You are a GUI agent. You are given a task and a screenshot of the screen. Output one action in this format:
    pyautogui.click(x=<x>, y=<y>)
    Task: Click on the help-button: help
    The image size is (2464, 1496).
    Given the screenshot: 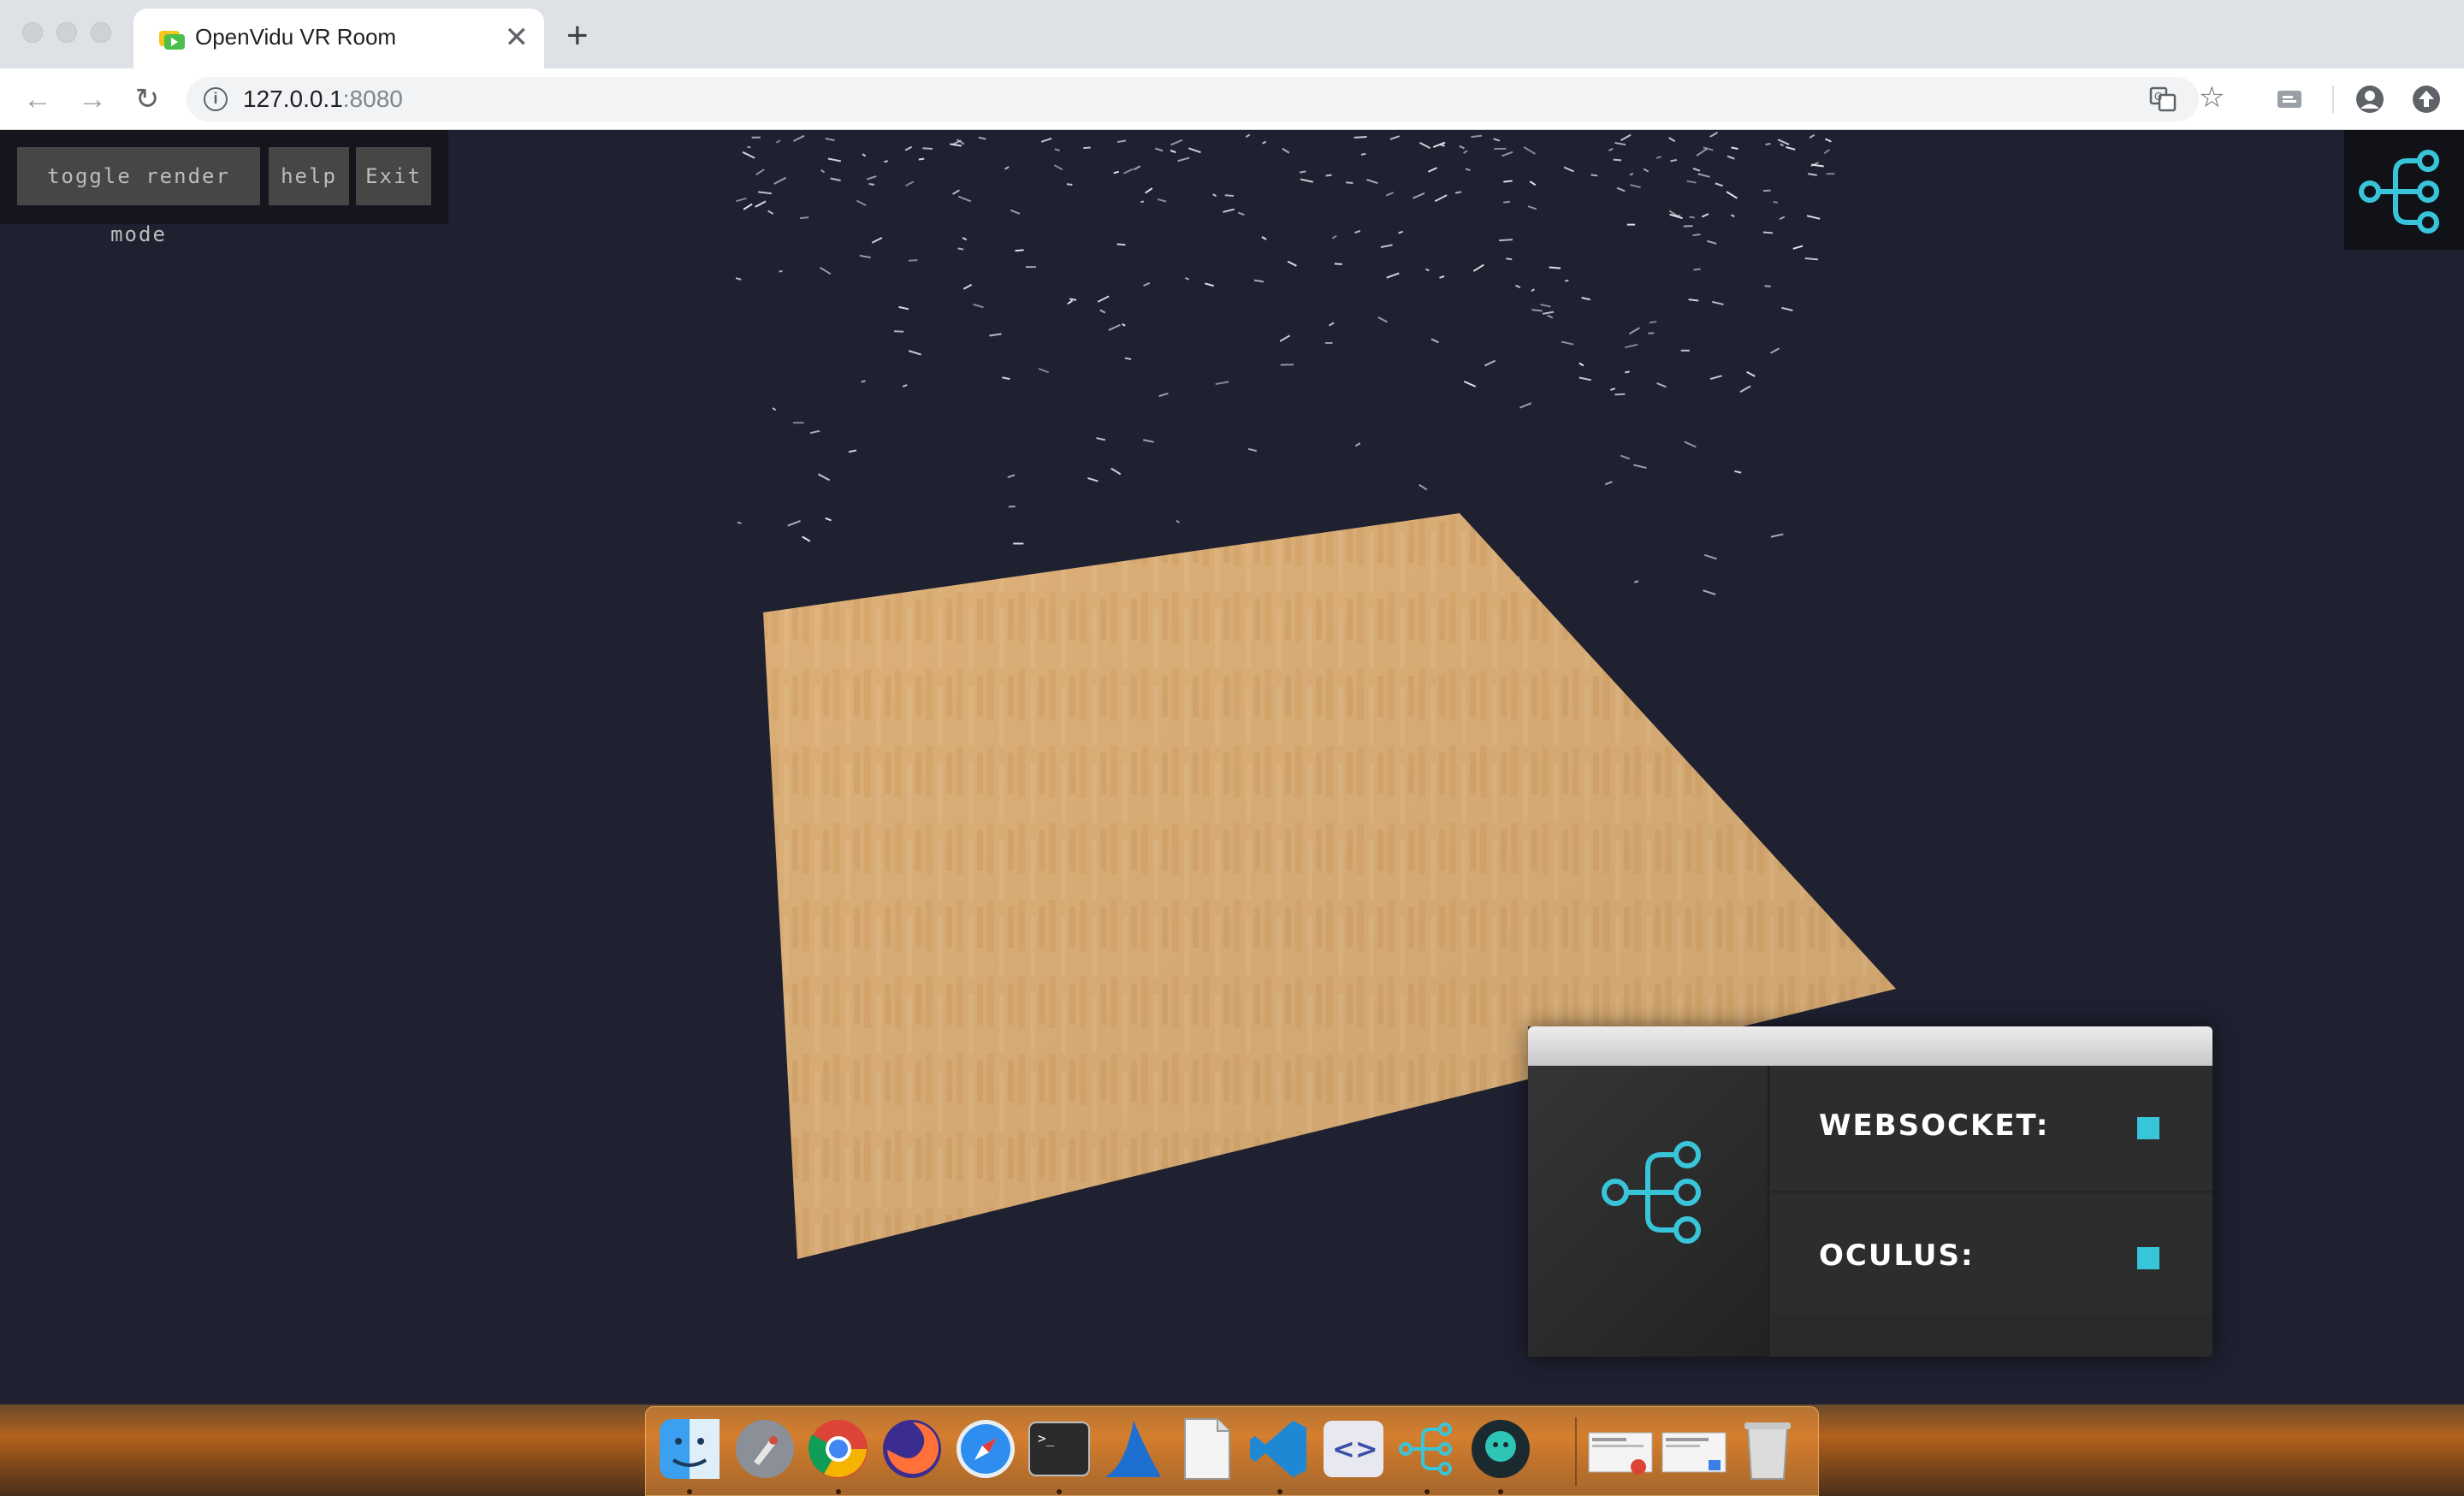 What is the action you would take?
    pyautogui.click(x=309, y=176)
    